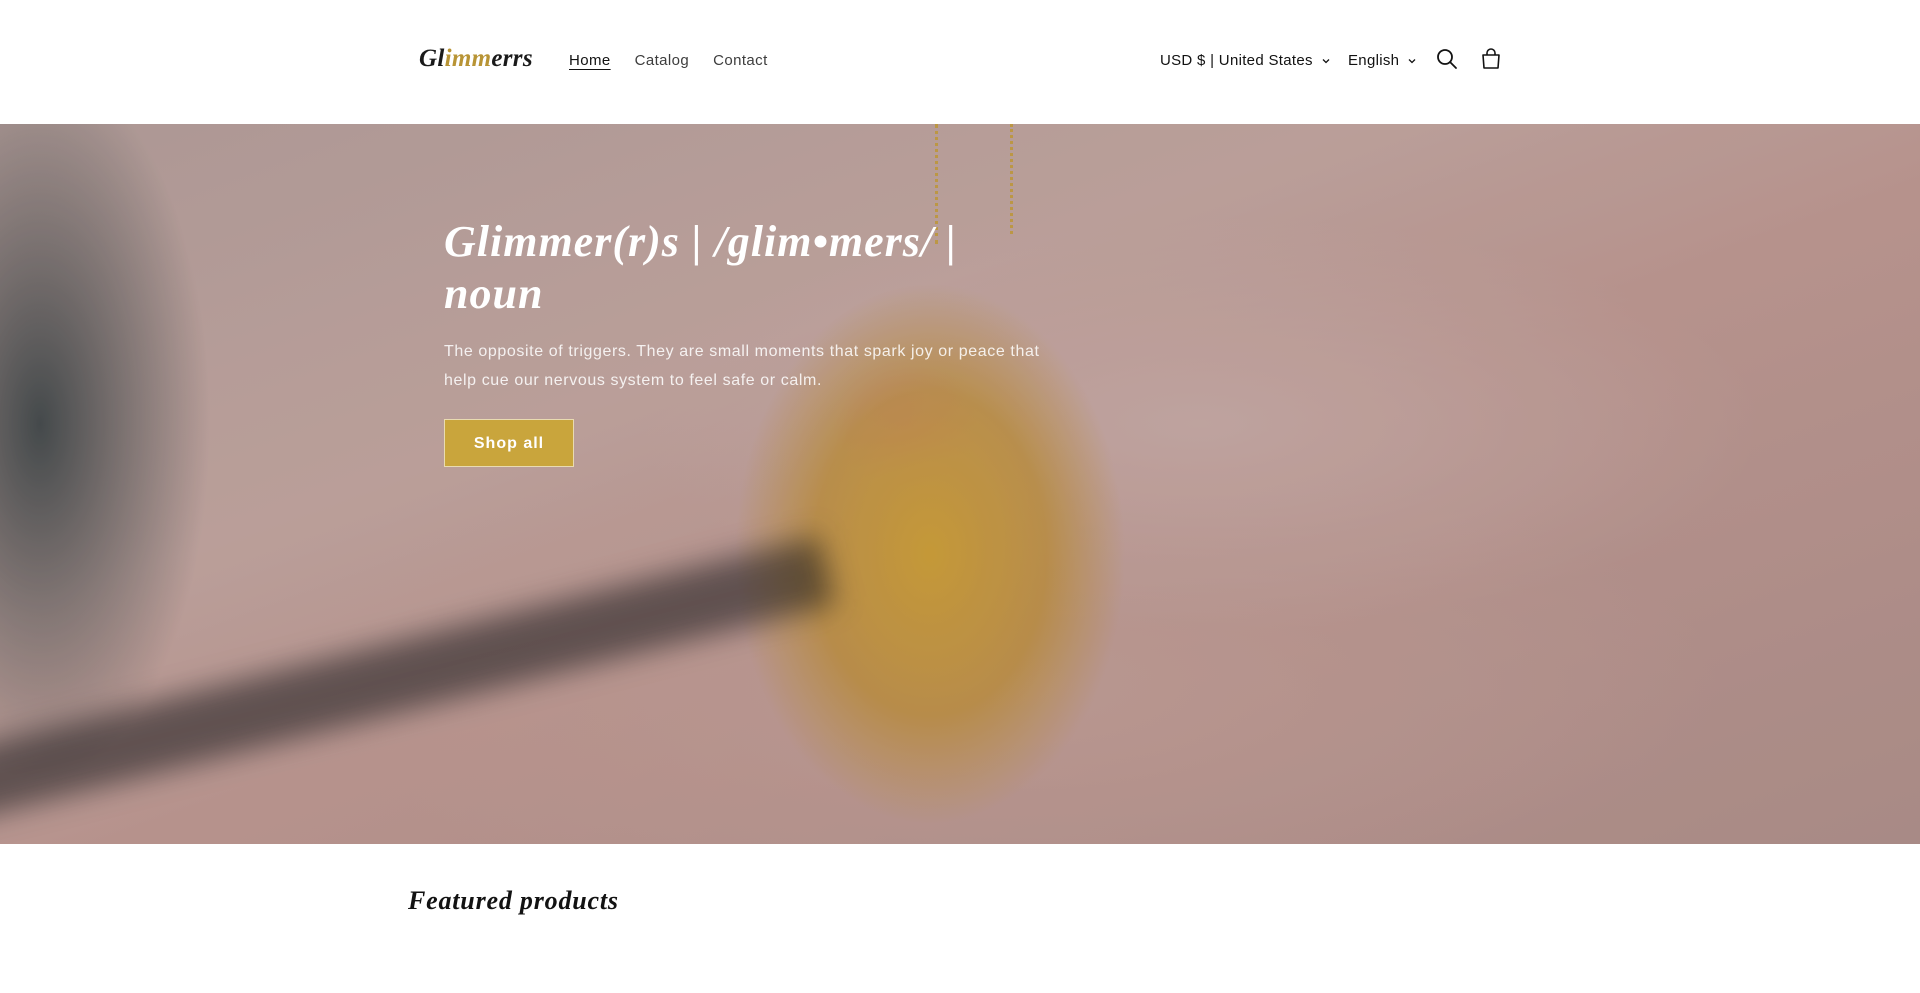 This screenshot has height=993, width=1920. What do you see at coordinates (700, 267) in the screenshot?
I see `hero-title: Glimmer(r)s | /glim•mers/ | noun` at bounding box center [700, 267].